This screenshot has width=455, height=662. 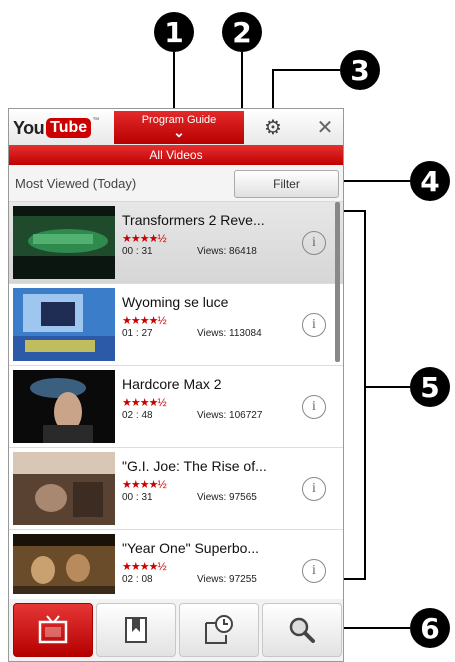 What do you see at coordinates (172, 384) in the screenshot?
I see `video-title: Hardcore Max 2` at bounding box center [172, 384].